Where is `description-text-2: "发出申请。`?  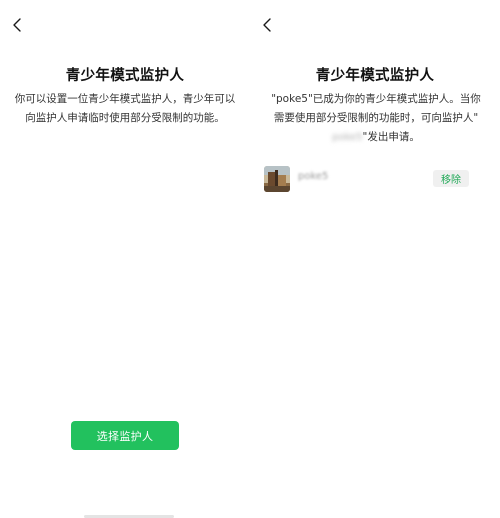
description-text-2: "发出申请。 is located at coordinates (391, 137).